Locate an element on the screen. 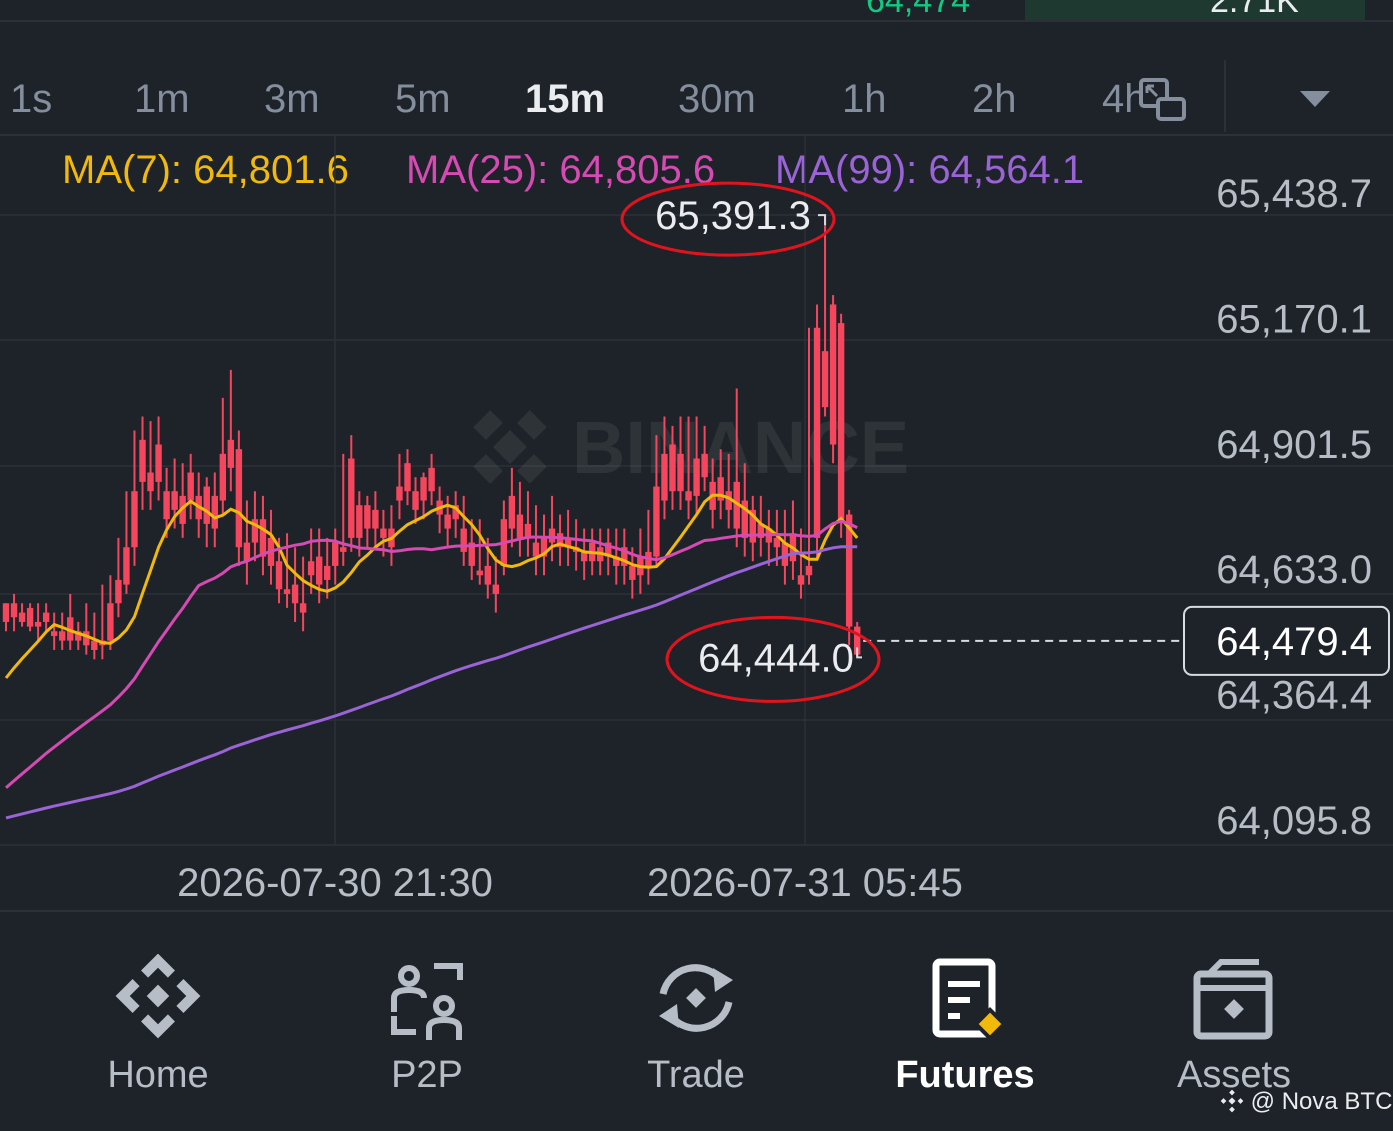 The height and width of the screenshot is (1131, 1393). current-price-label: 64,479.4 is located at coordinates (1294, 642).